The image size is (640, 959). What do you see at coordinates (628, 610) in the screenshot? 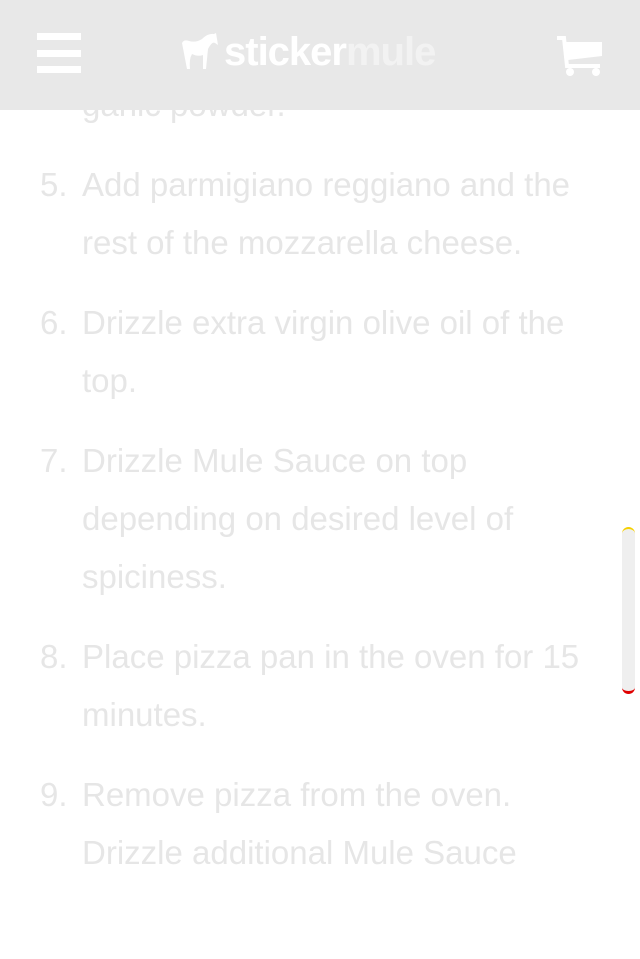
I see `scrollbar-thumb` at bounding box center [628, 610].